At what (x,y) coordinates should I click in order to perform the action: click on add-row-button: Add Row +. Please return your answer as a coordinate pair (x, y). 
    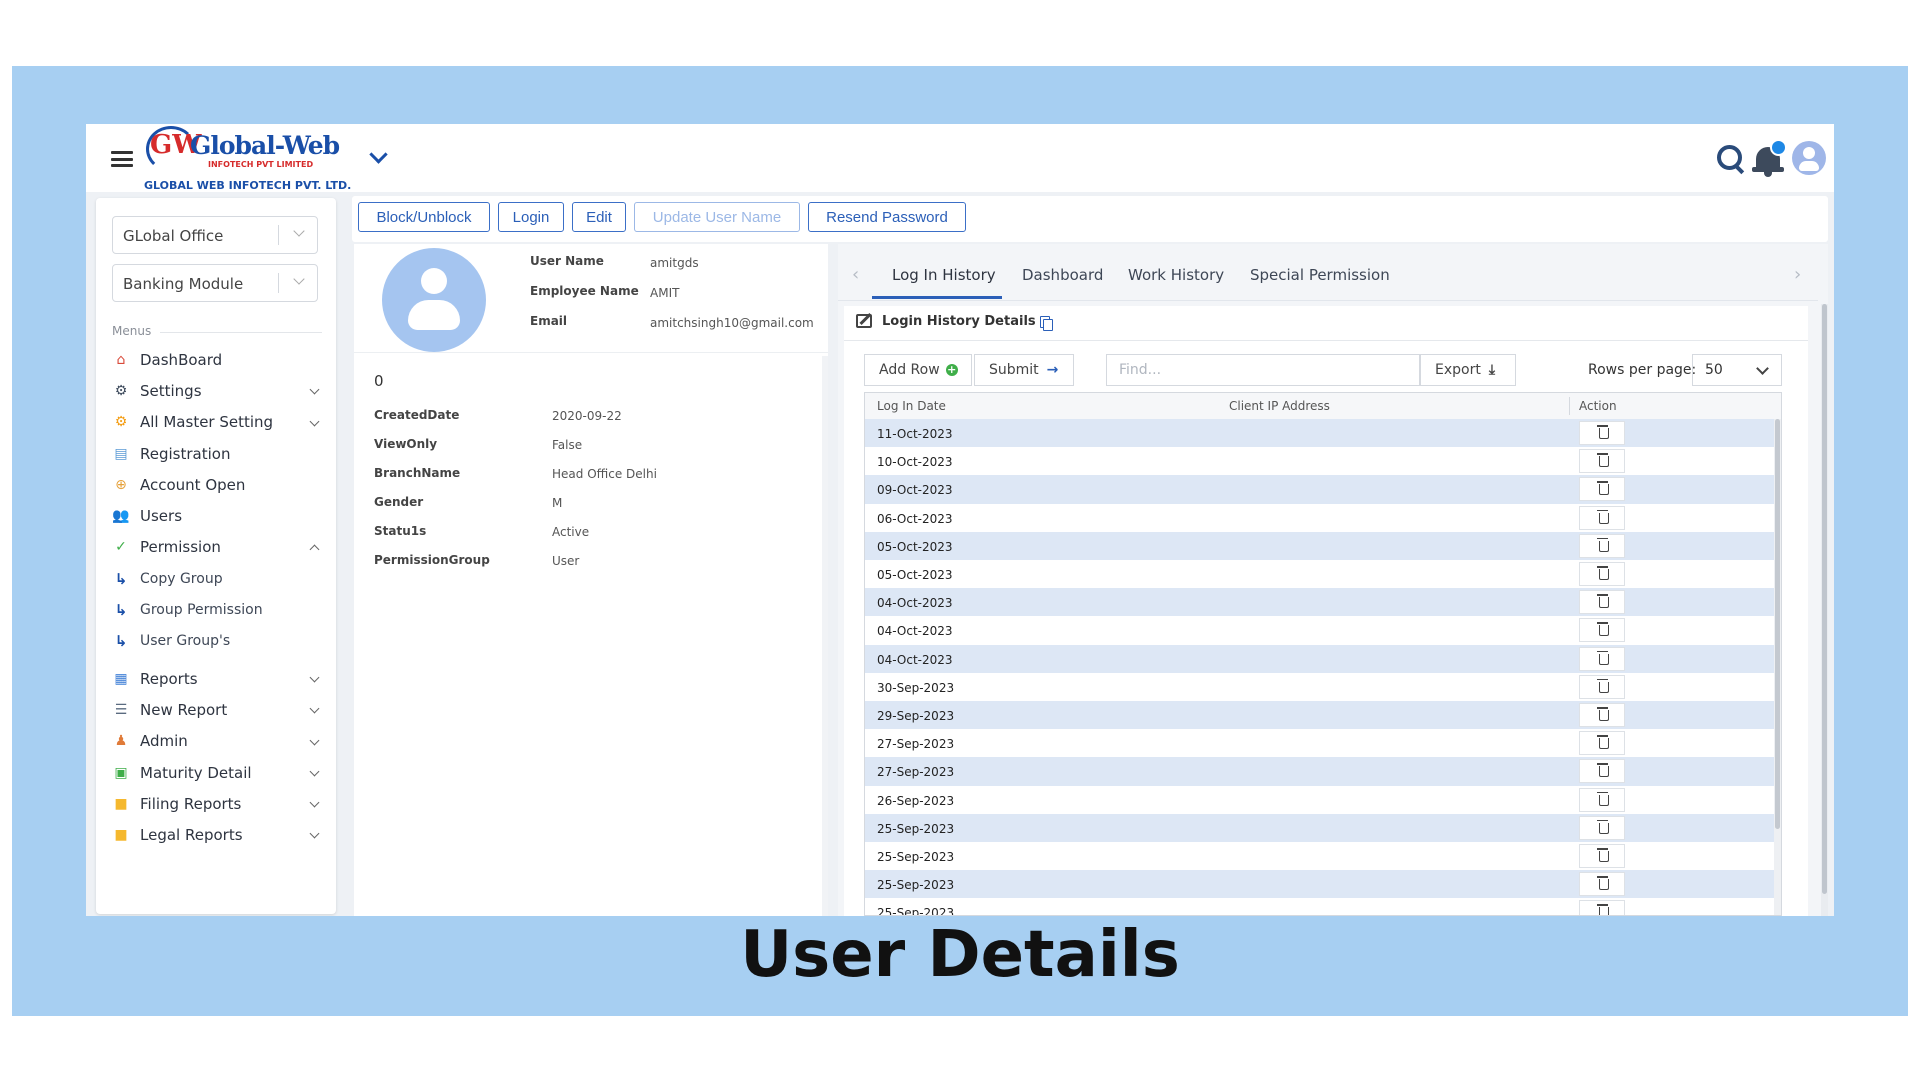
    Looking at the image, I should click on (918, 370).